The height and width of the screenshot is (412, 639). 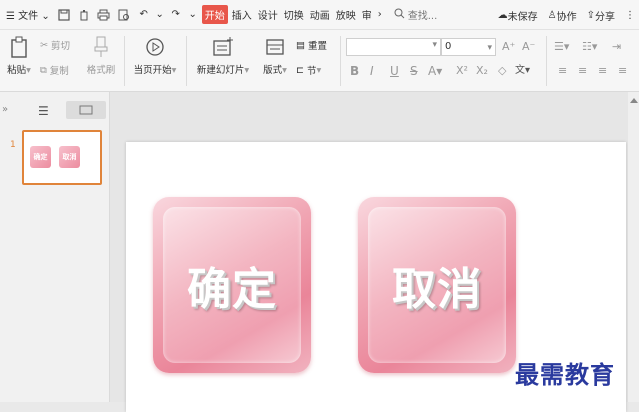 I want to click on bold-icon: B, so click(x=354, y=71).